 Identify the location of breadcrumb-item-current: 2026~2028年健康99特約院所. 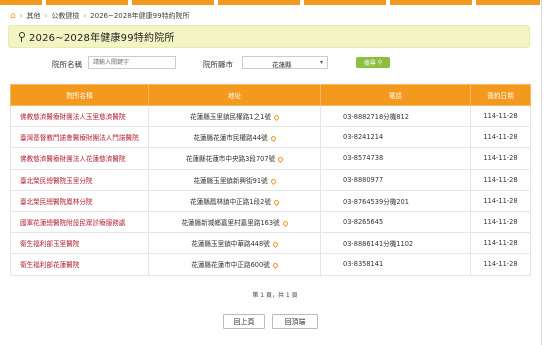
(140, 16).